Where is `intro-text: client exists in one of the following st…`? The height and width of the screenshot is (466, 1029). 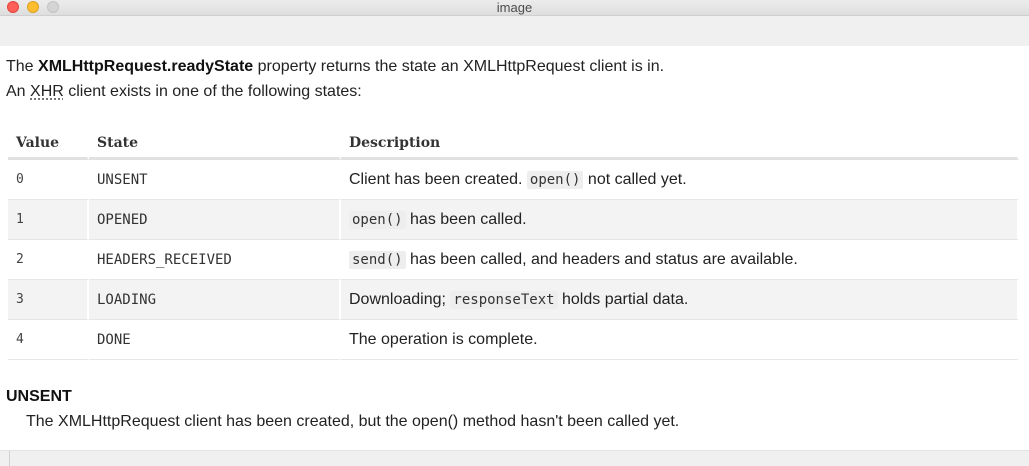
intro-text: client exists in one of the following st… is located at coordinates (212, 91).